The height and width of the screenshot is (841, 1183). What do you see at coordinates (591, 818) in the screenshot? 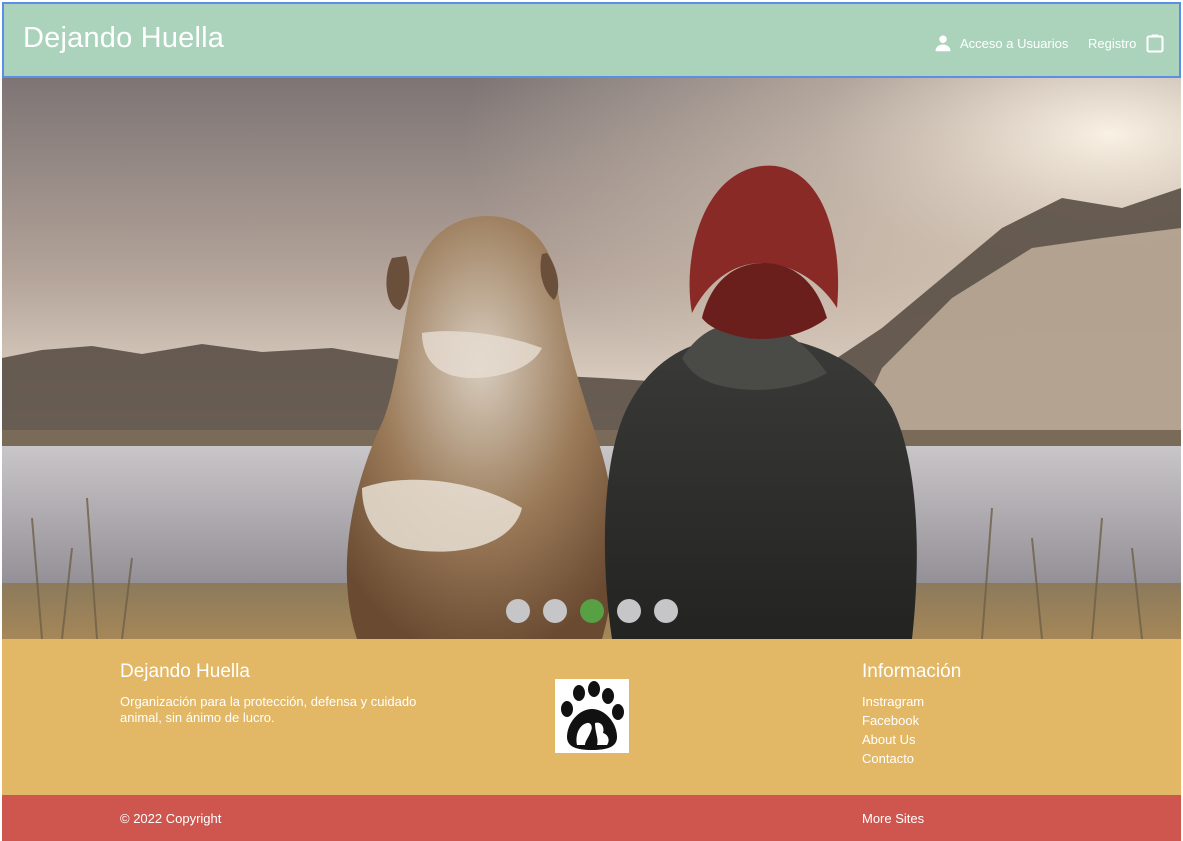
I see `bottom-bar: © 2022 Copyright More Sites` at bounding box center [591, 818].